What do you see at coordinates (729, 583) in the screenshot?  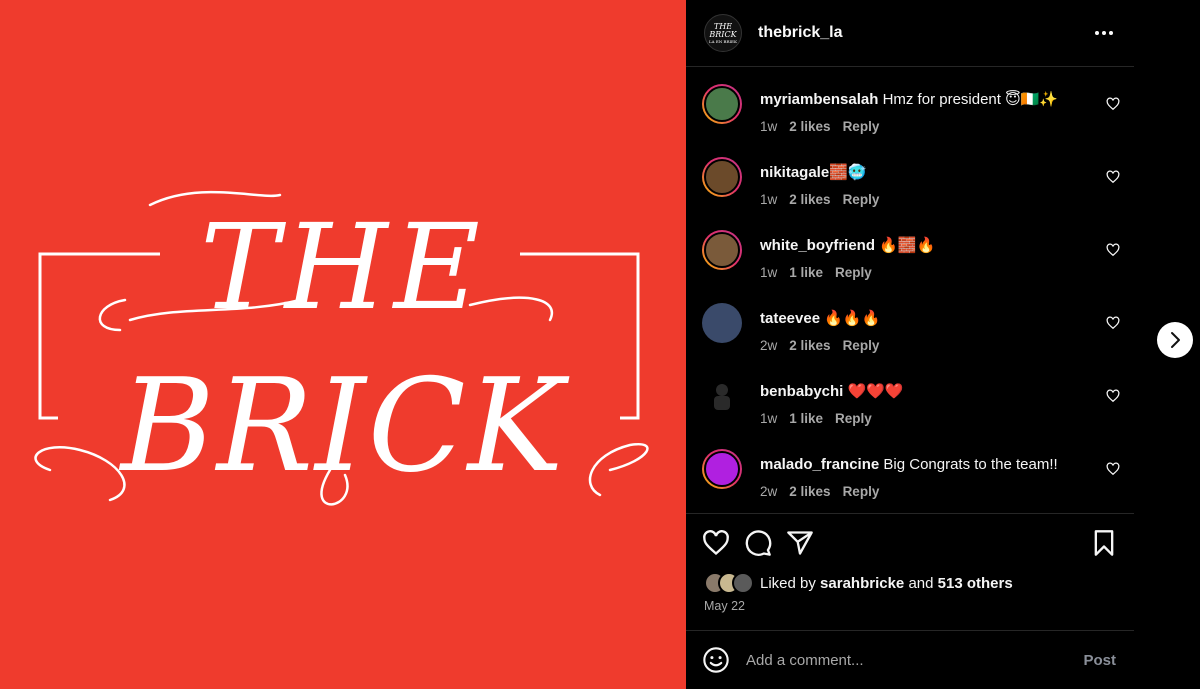 I see `liker-avatars` at bounding box center [729, 583].